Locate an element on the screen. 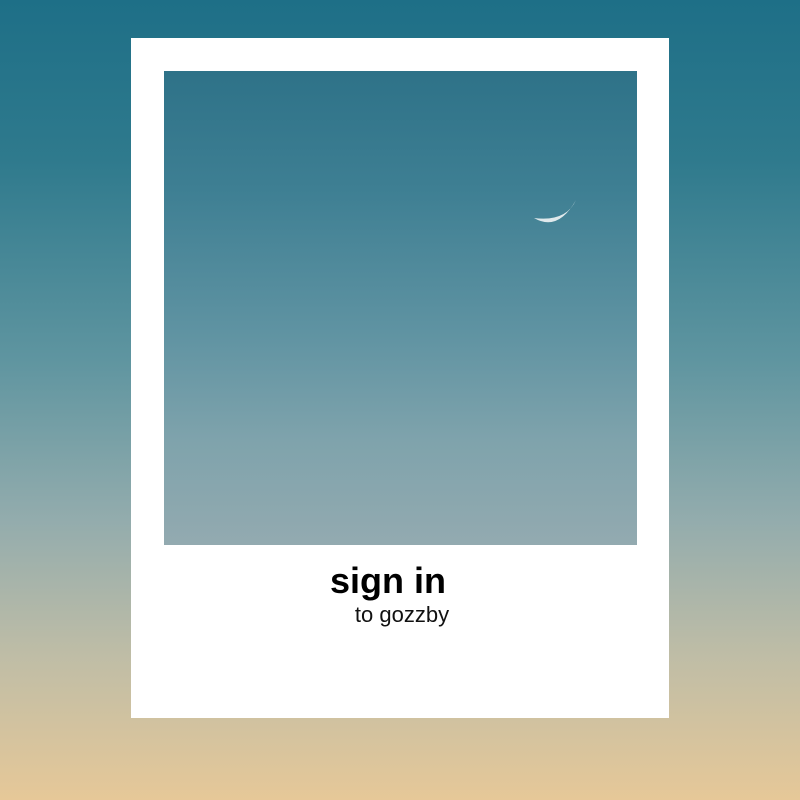  crescent-moon-icon is located at coordinates (555, 211).